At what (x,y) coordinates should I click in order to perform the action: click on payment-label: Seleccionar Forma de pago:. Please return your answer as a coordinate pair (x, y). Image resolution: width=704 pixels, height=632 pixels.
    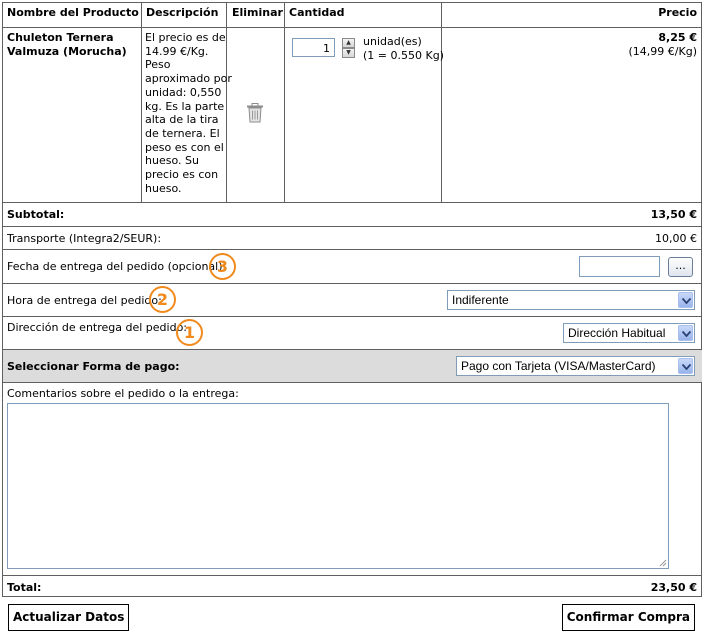
    Looking at the image, I should click on (93, 366).